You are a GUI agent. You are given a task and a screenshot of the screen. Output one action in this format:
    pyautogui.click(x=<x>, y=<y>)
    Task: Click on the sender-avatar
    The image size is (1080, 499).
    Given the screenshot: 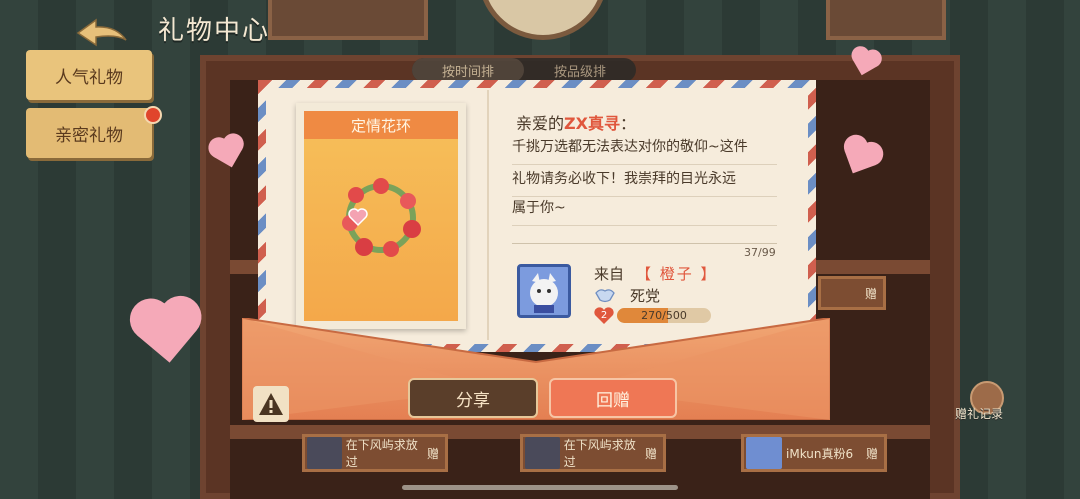 What is the action you would take?
    pyautogui.click(x=544, y=291)
    